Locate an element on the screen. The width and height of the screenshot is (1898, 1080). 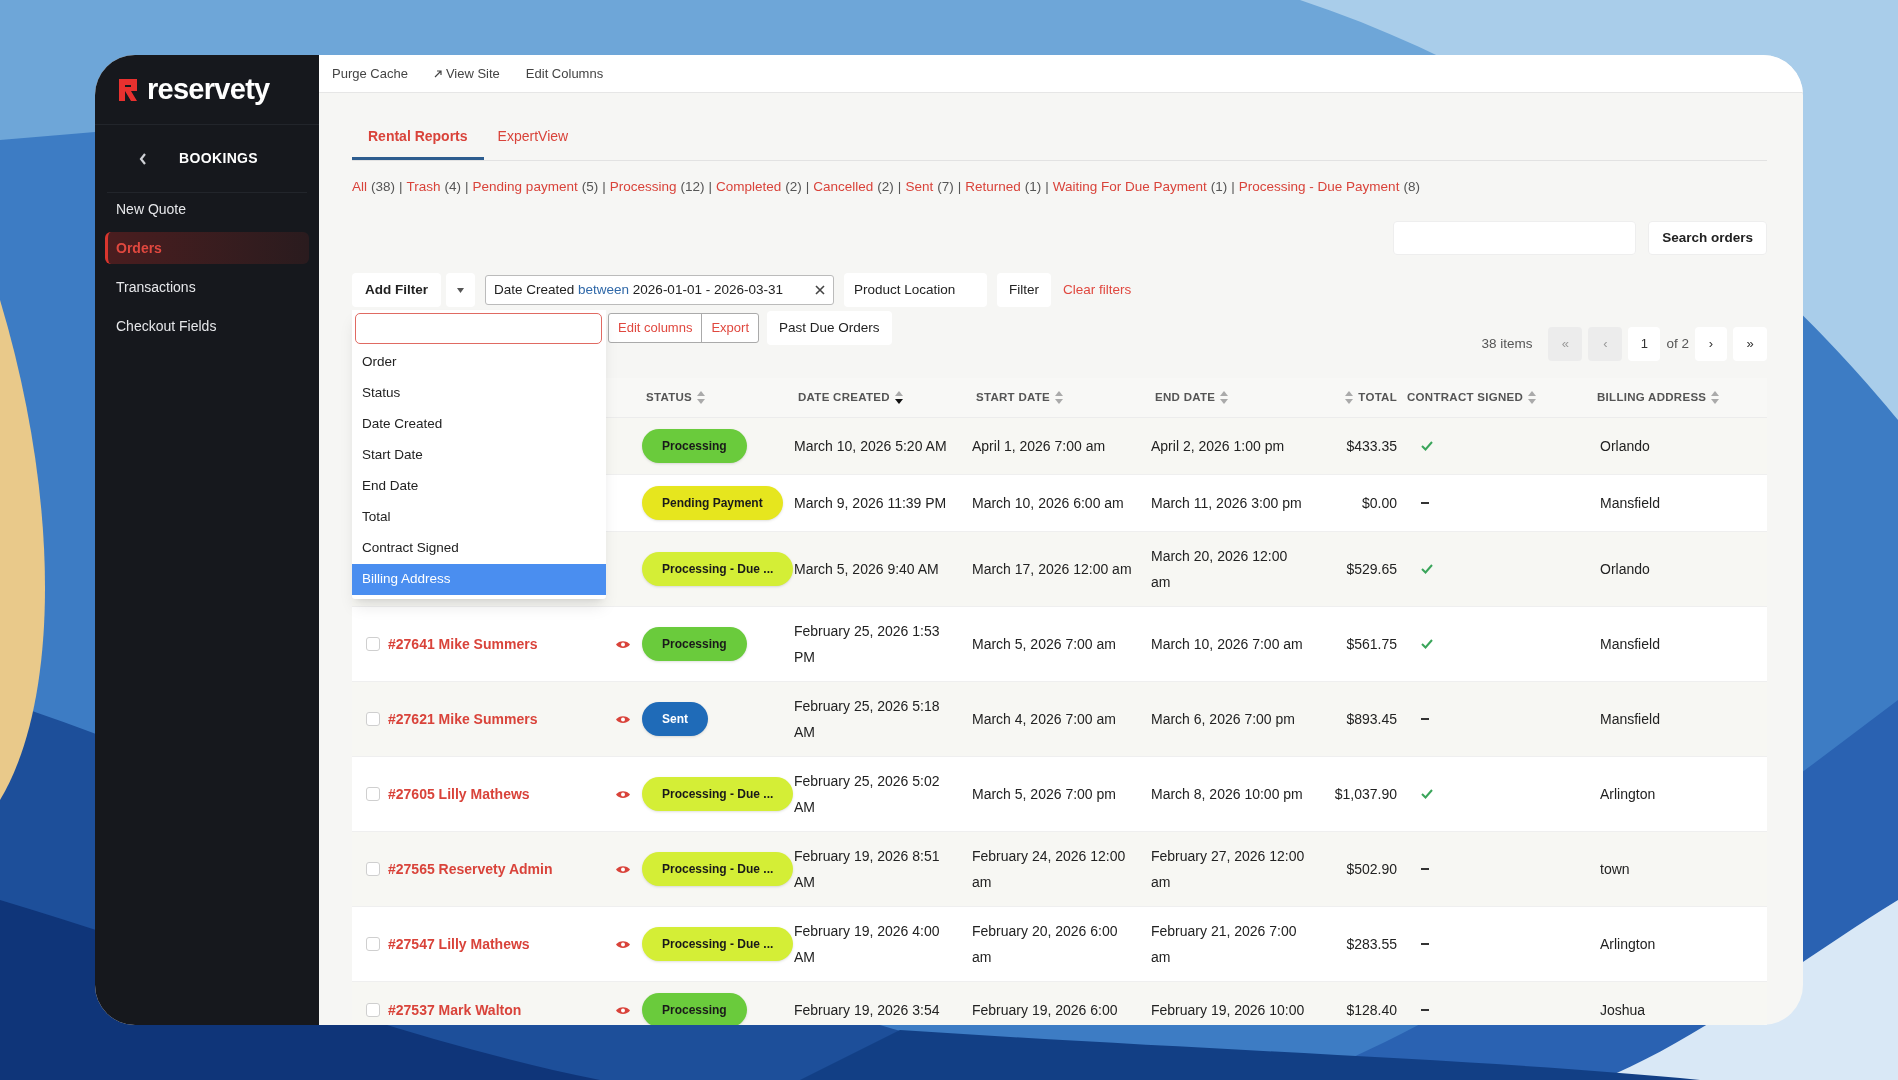
next-page-button: › is located at coordinates (1711, 344).